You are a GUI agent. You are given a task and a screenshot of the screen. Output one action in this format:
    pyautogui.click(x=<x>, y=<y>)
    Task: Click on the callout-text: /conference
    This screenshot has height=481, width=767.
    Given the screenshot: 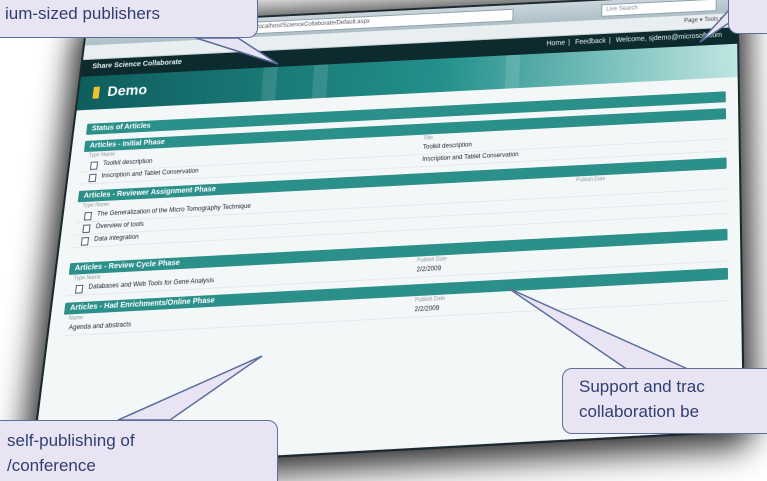 What is the action you would take?
    pyautogui.click(x=137, y=465)
    